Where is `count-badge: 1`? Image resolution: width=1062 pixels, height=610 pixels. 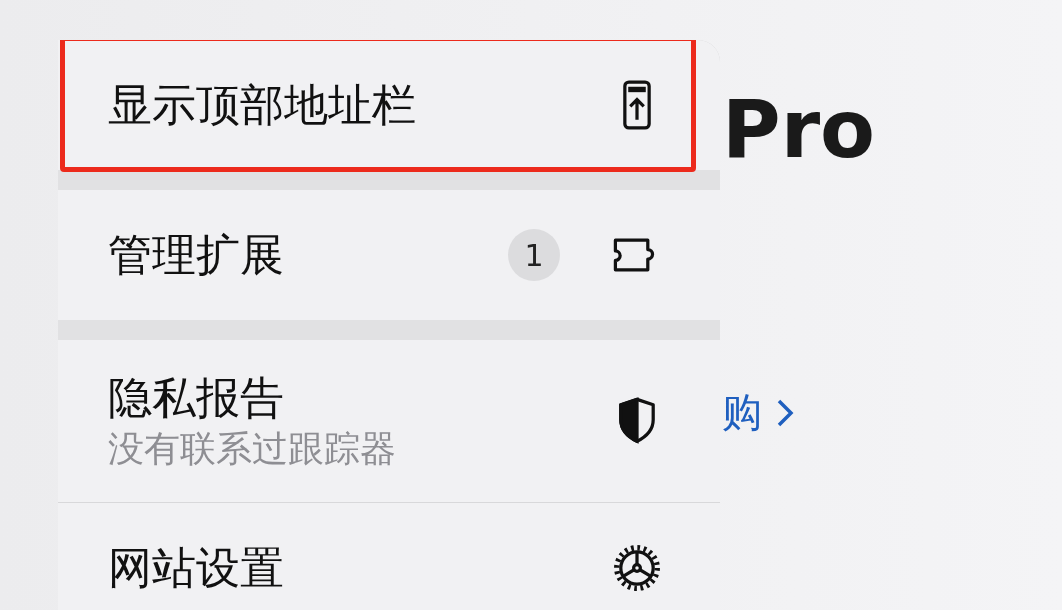 count-badge: 1 is located at coordinates (534, 255).